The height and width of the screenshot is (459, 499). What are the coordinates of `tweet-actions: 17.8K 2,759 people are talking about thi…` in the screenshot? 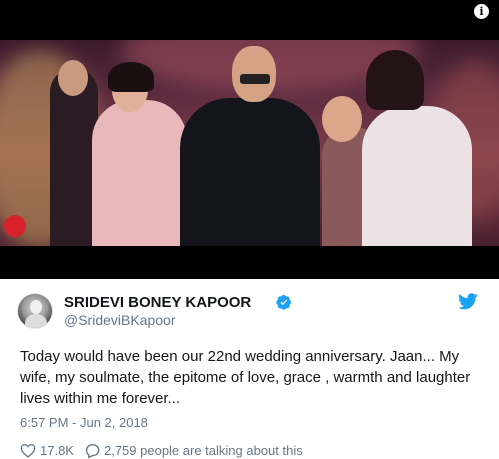 It's located at (161, 450).